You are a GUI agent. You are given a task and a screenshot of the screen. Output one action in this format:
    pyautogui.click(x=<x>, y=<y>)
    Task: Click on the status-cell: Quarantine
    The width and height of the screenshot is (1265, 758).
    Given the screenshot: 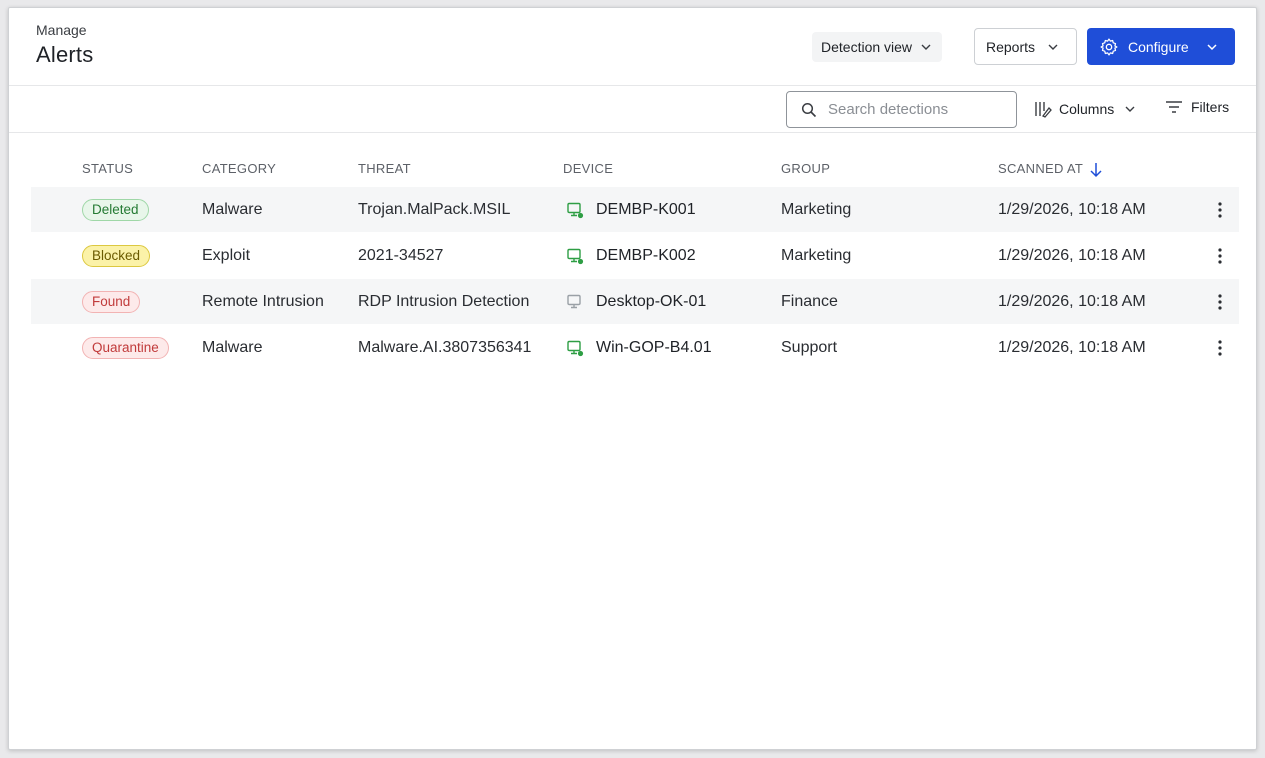 What is the action you would take?
    pyautogui.click(x=125, y=347)
    